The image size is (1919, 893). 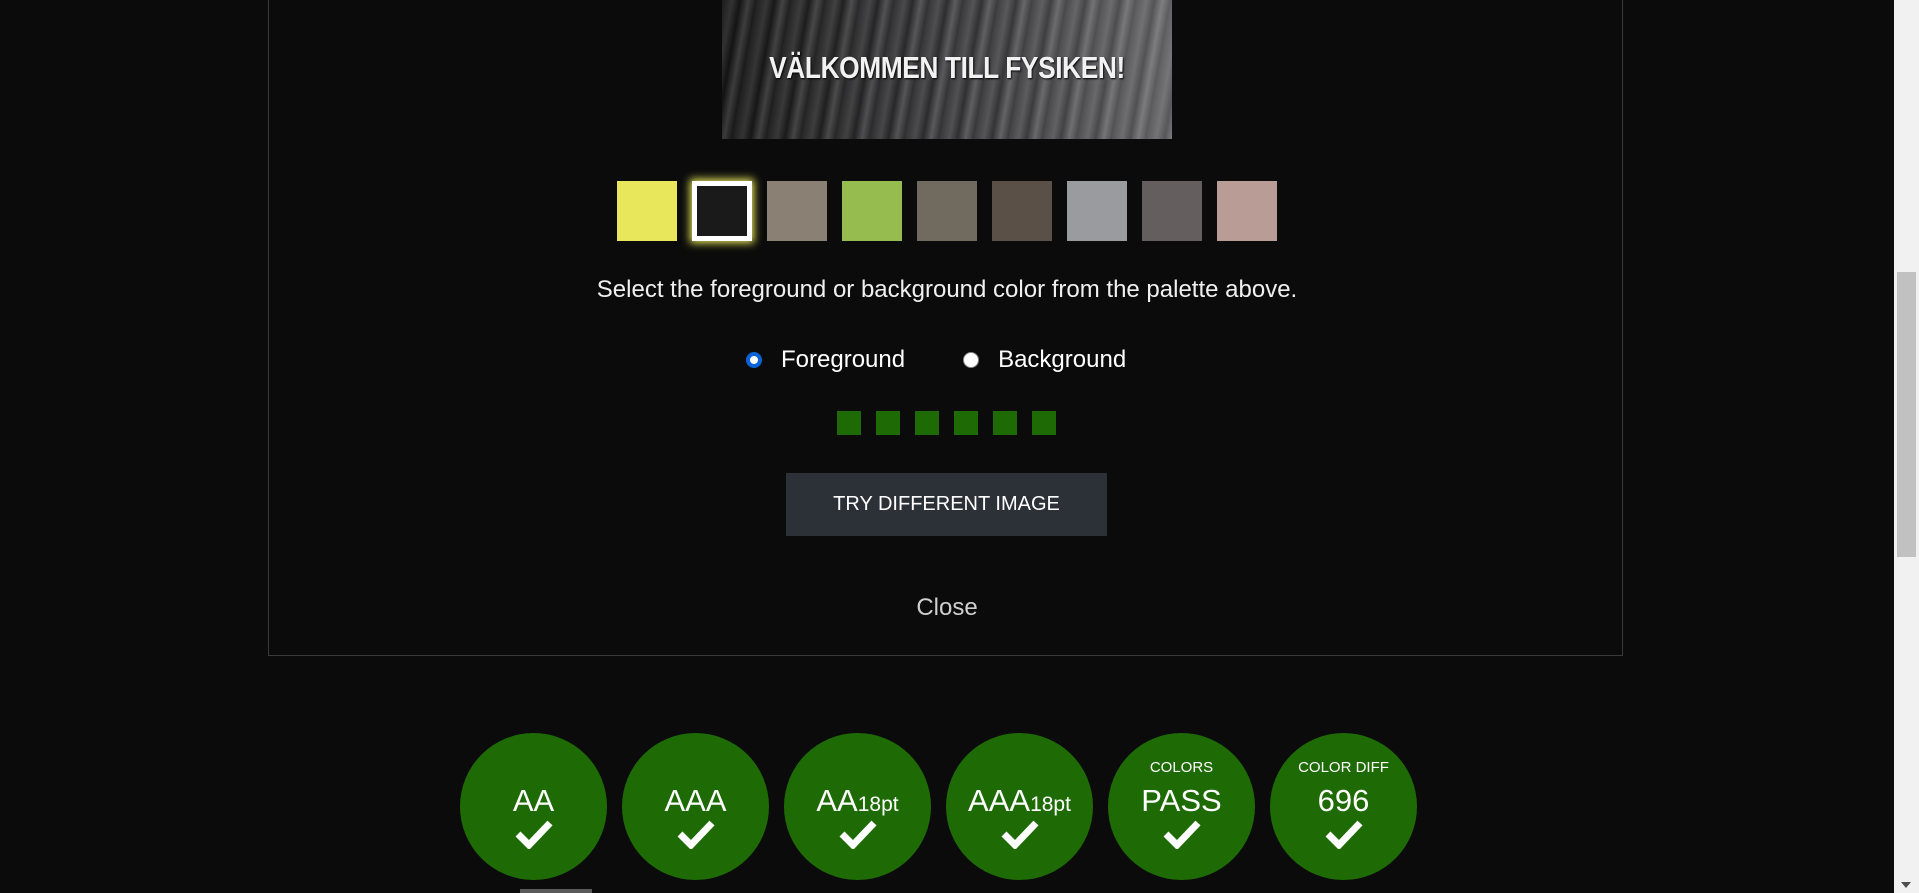 I want to click on color-palette, so click(x=947, y=211).